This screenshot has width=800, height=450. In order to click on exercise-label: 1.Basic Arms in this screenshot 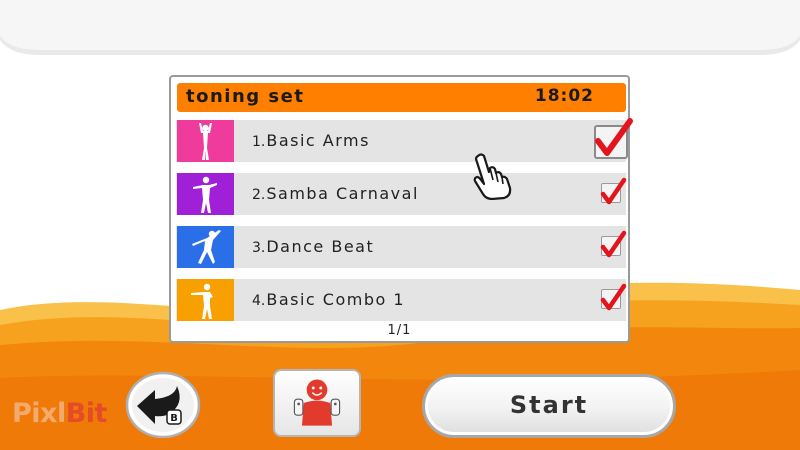, I will do `click(311, 140)`.